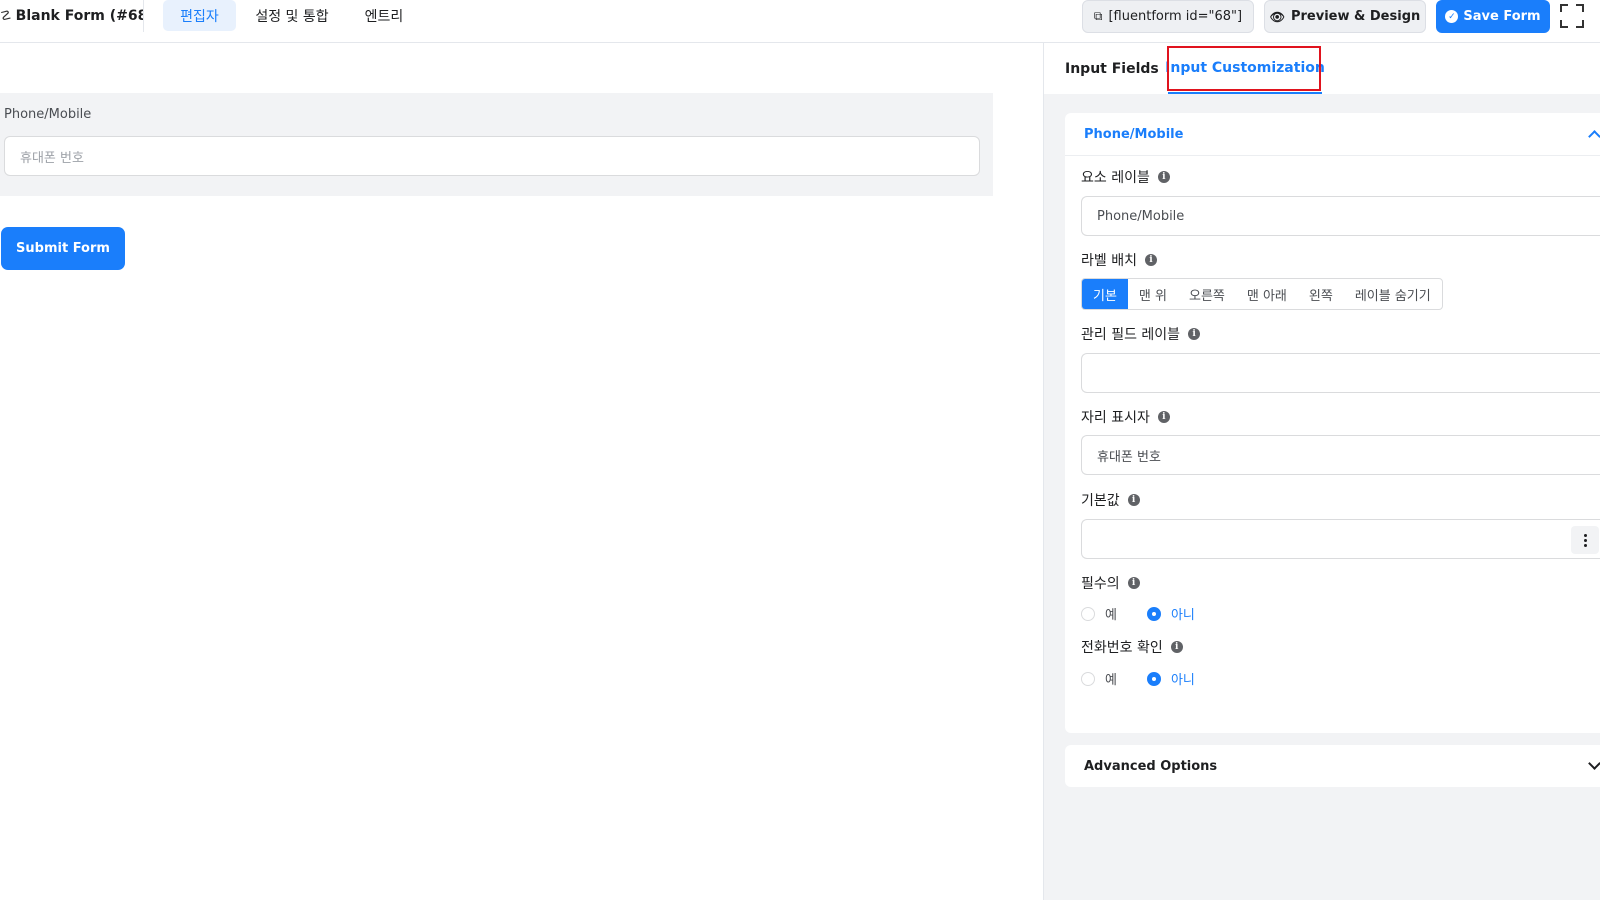  I want to click on tab-entries: 엔트리, so click(384, 15).